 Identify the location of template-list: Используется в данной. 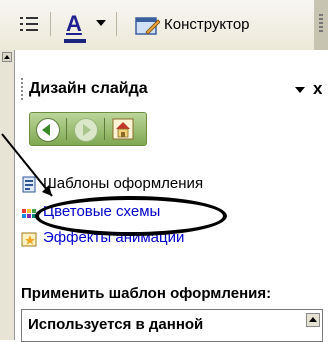
(172, 325).